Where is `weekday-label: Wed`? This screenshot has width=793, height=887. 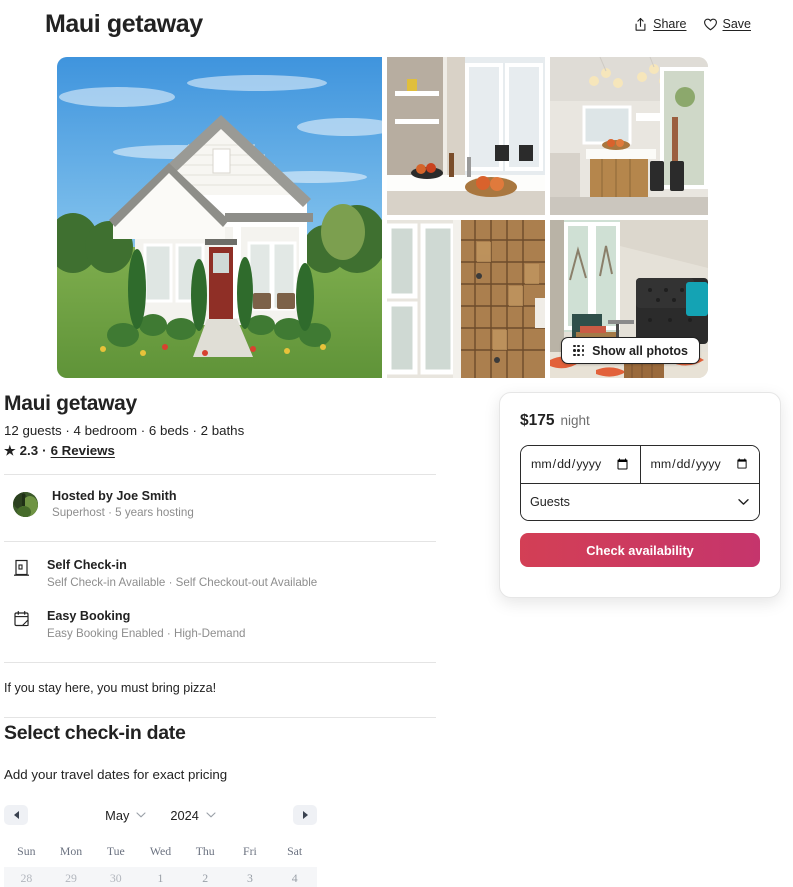
weekday-label: Wed is located at coordinates (160, 851).